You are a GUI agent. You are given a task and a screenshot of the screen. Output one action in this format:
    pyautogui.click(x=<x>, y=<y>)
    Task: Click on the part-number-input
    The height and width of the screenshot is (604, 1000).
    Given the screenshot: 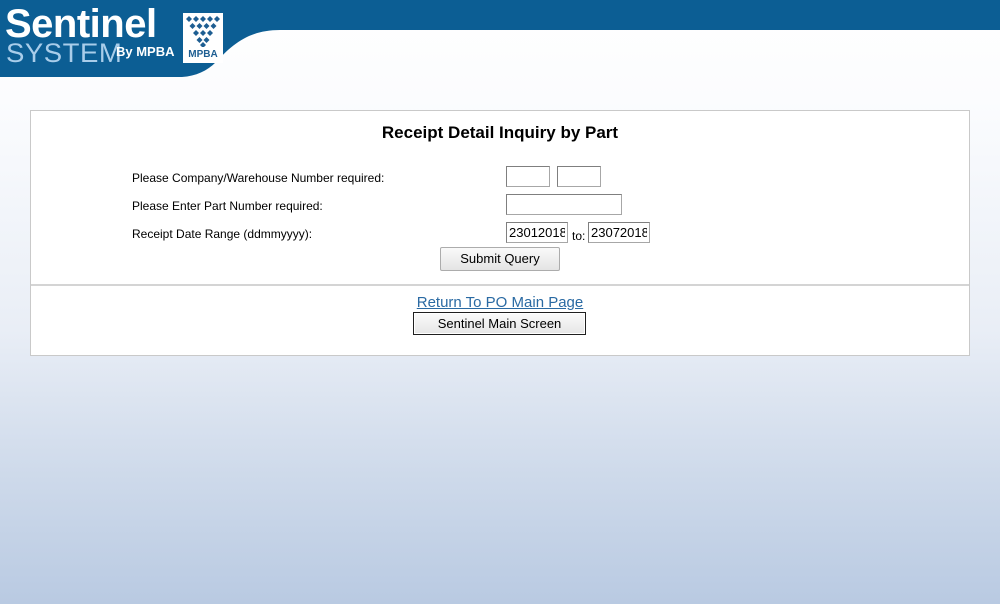 What is the action you would take?
    pyautogui.click(x=564, y=204)
    